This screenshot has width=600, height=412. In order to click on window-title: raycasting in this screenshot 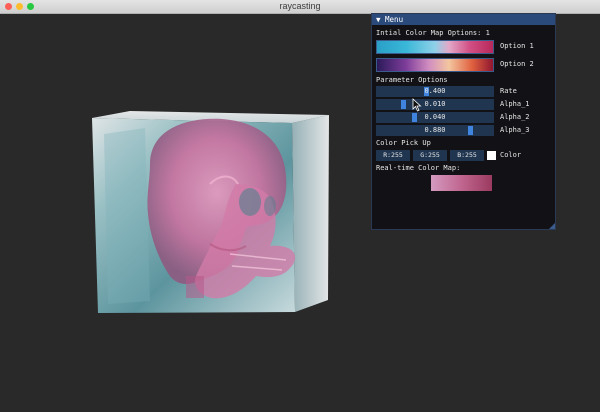, I will do `click(300, 6)`.